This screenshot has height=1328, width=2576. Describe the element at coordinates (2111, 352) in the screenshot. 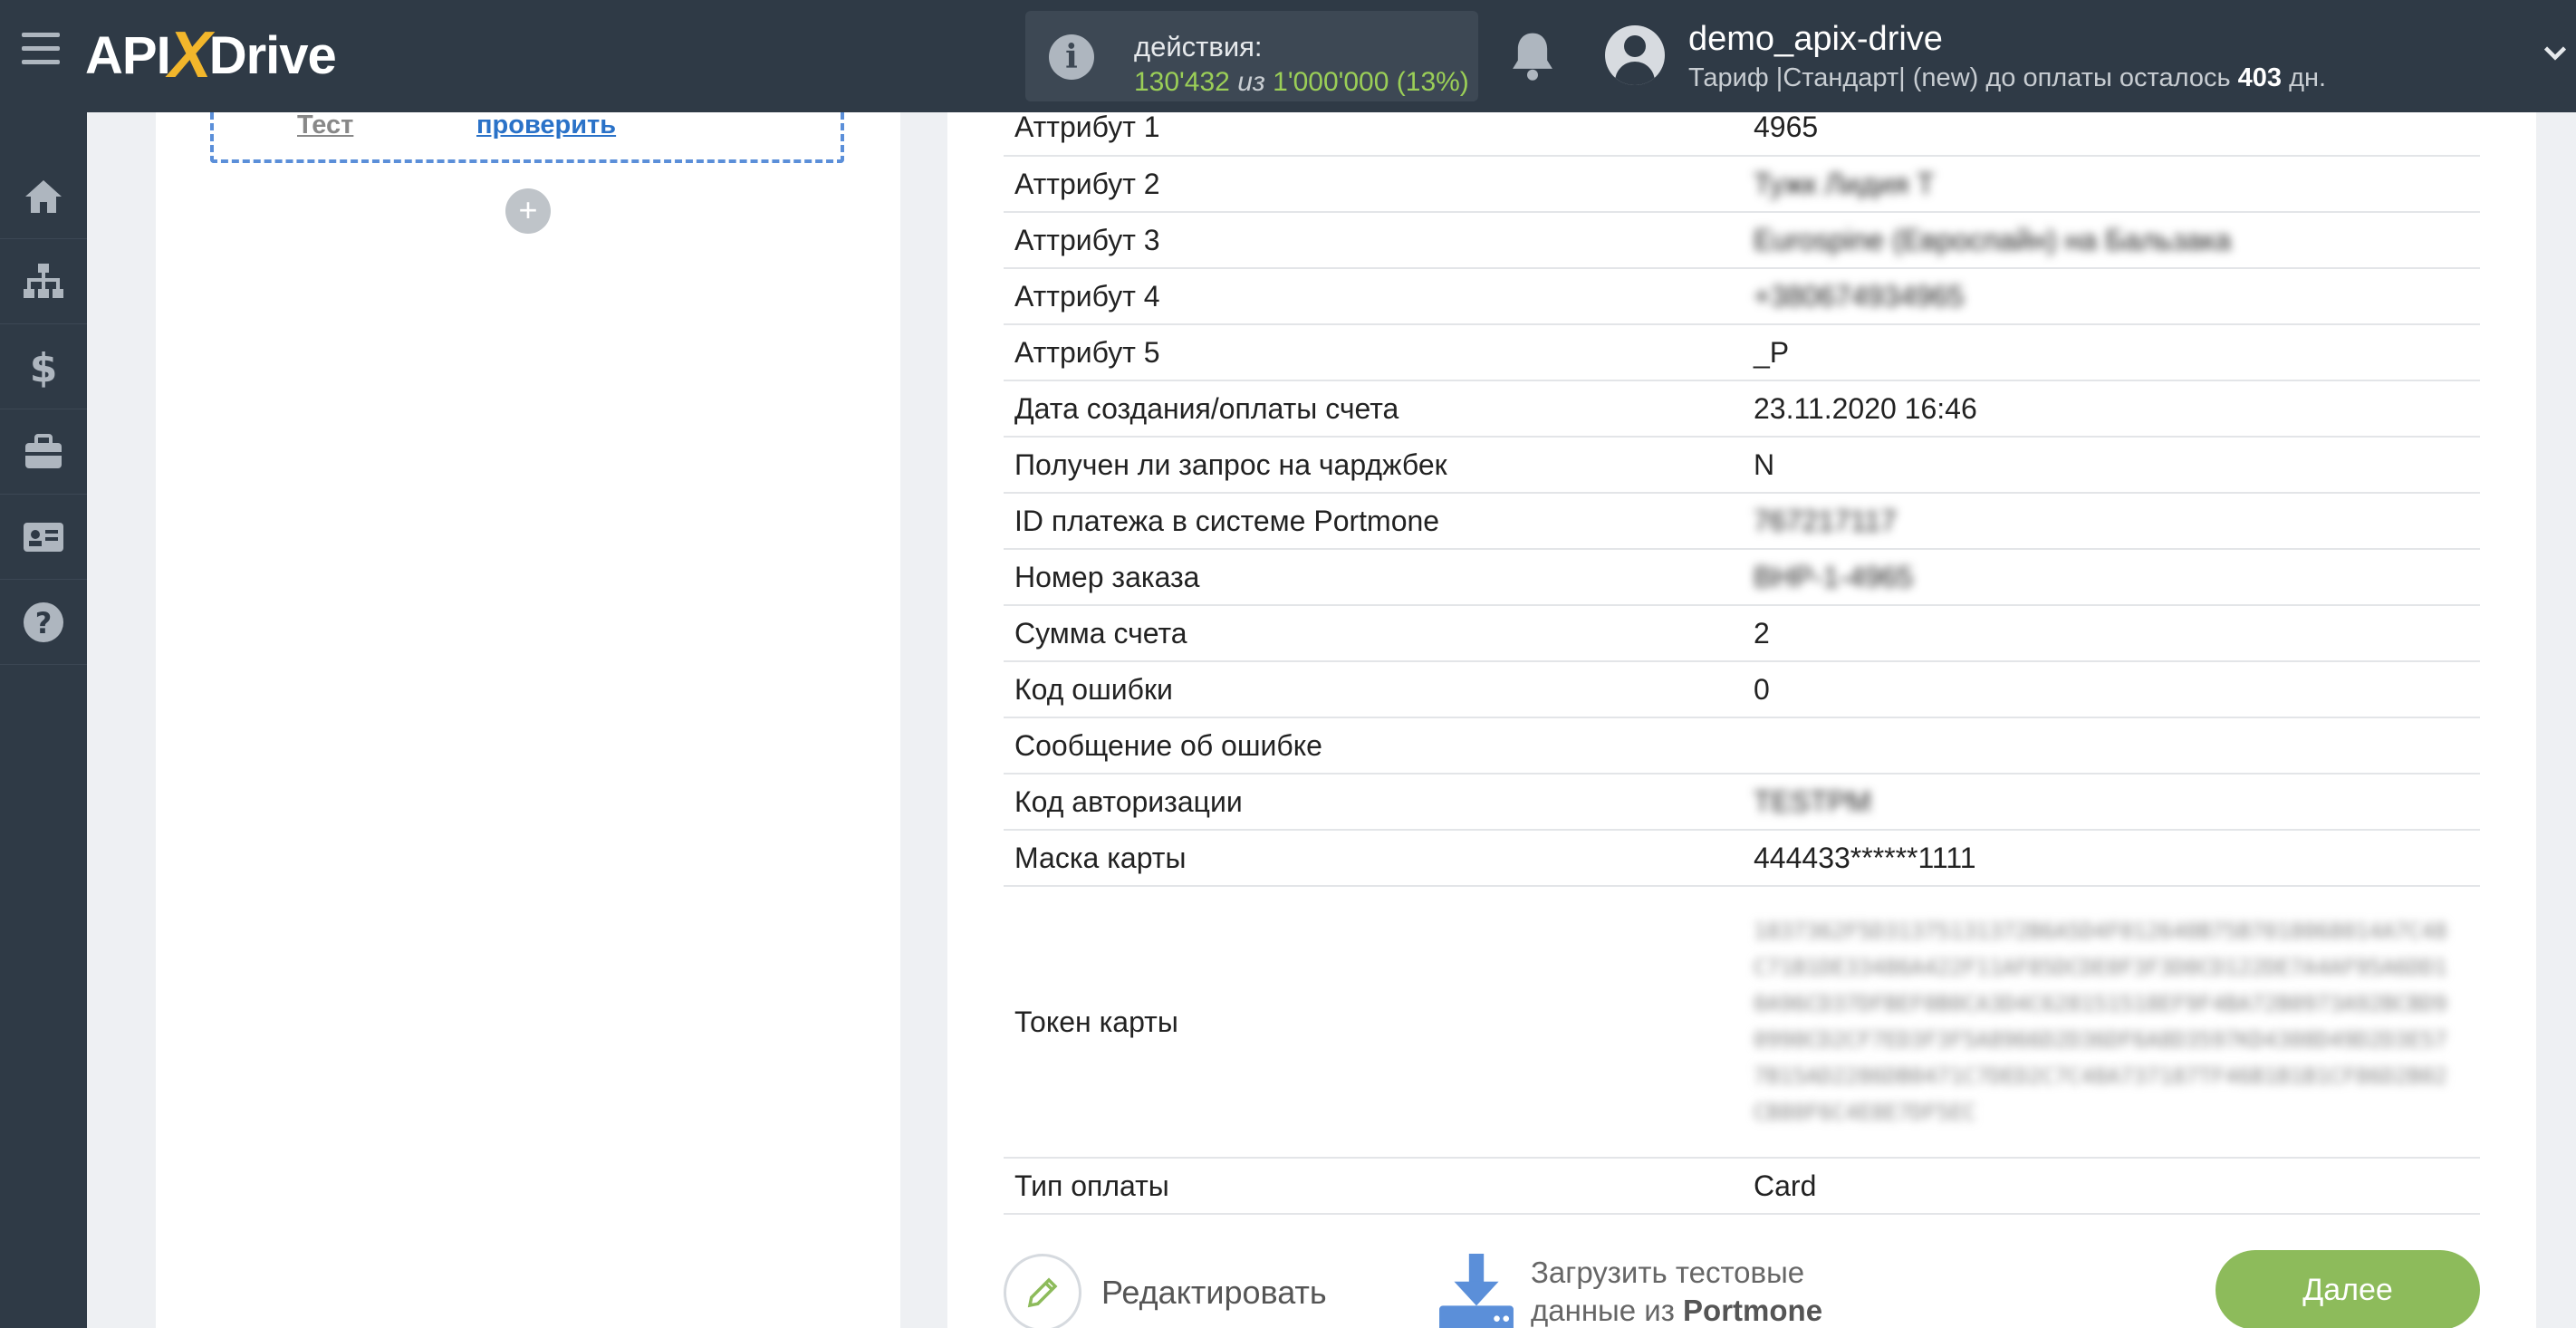

I see `field-value: _P` at that location.